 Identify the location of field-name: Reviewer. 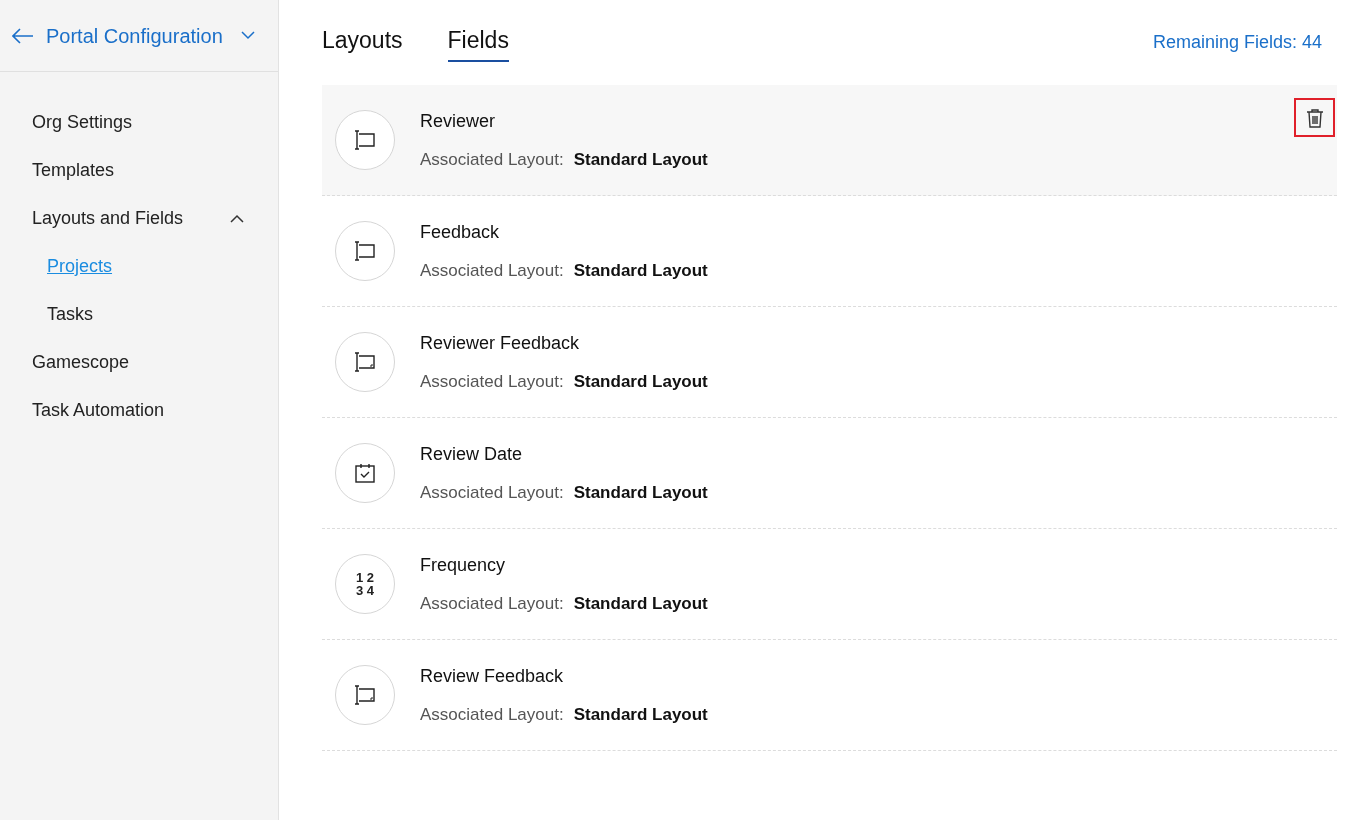
(458, 121).